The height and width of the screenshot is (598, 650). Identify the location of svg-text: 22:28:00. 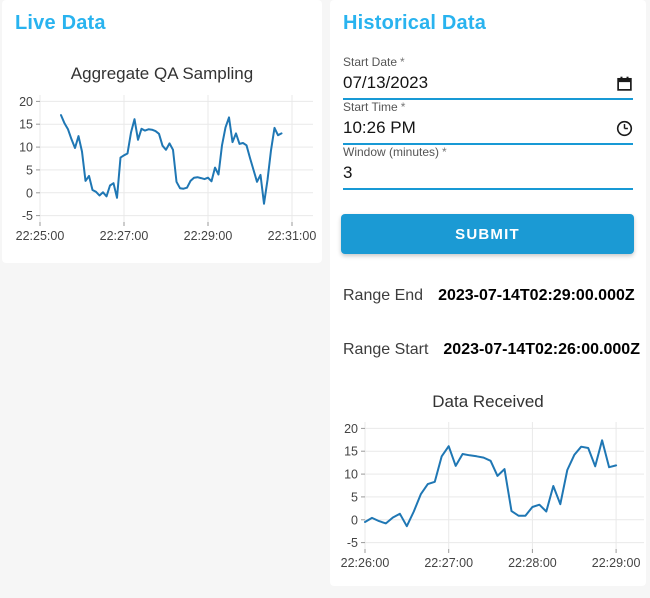
(532, 563).